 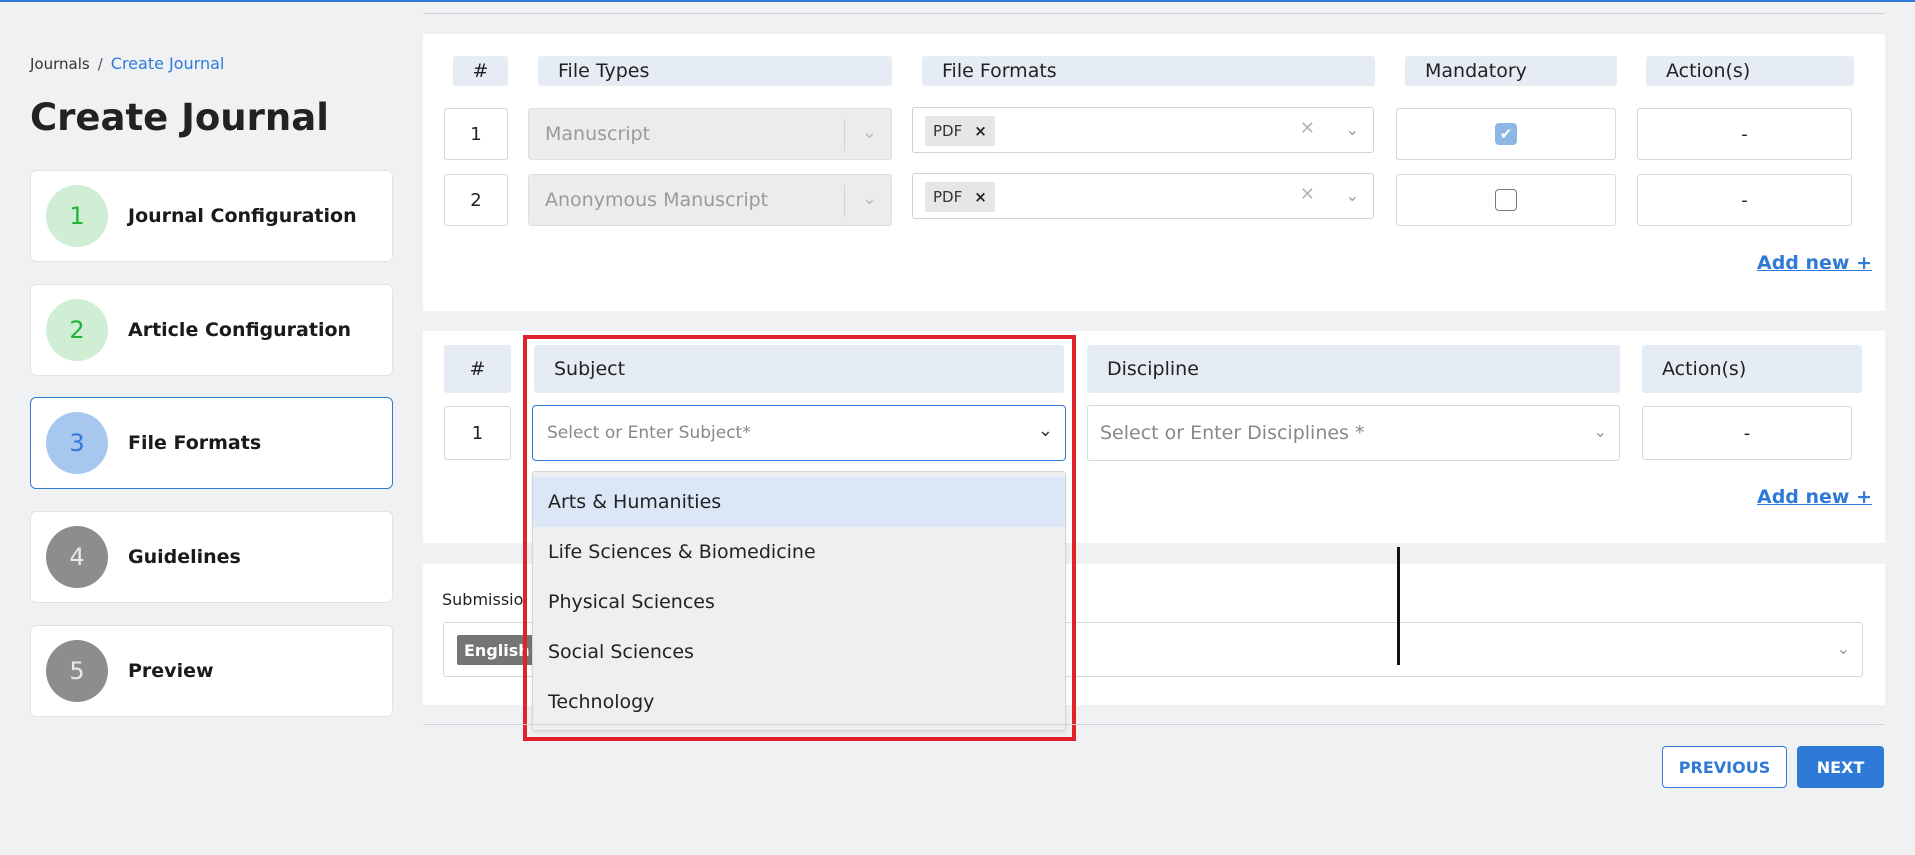 I want to click on step-number: 4, so click(x=77, y=557).